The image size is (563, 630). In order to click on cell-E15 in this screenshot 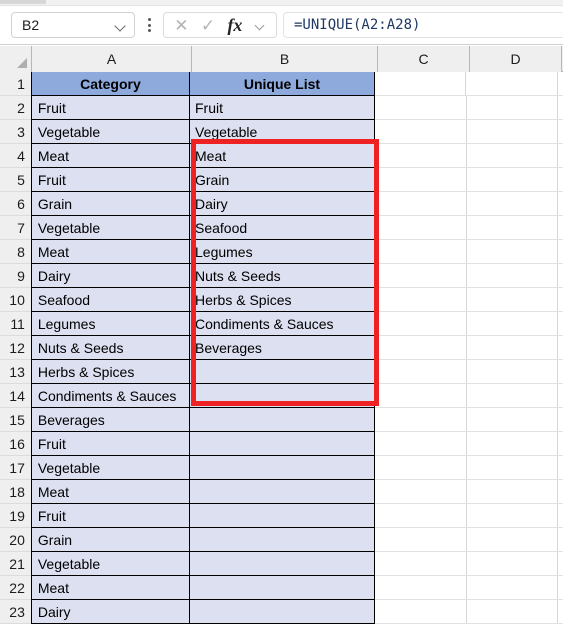, I will do `click(560, 420)`.